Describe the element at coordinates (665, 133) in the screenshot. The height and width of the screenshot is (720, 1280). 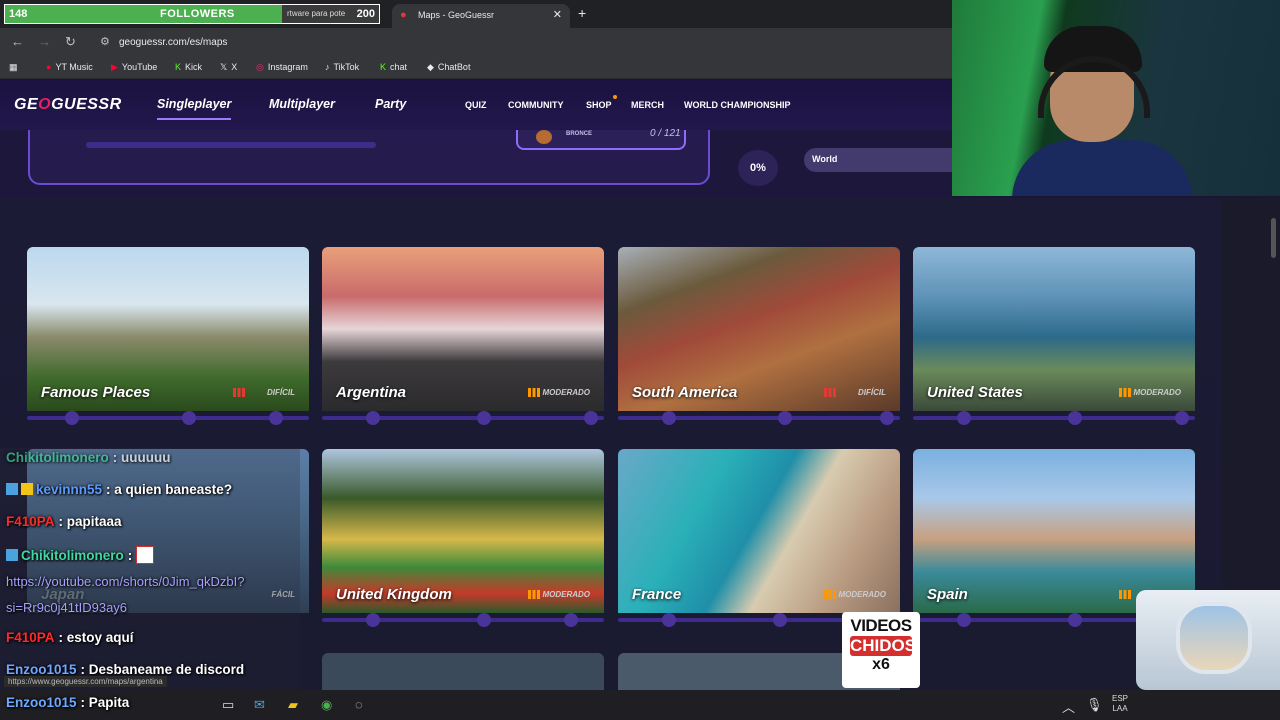
I see `rank-score: 0 / 121` at that location.